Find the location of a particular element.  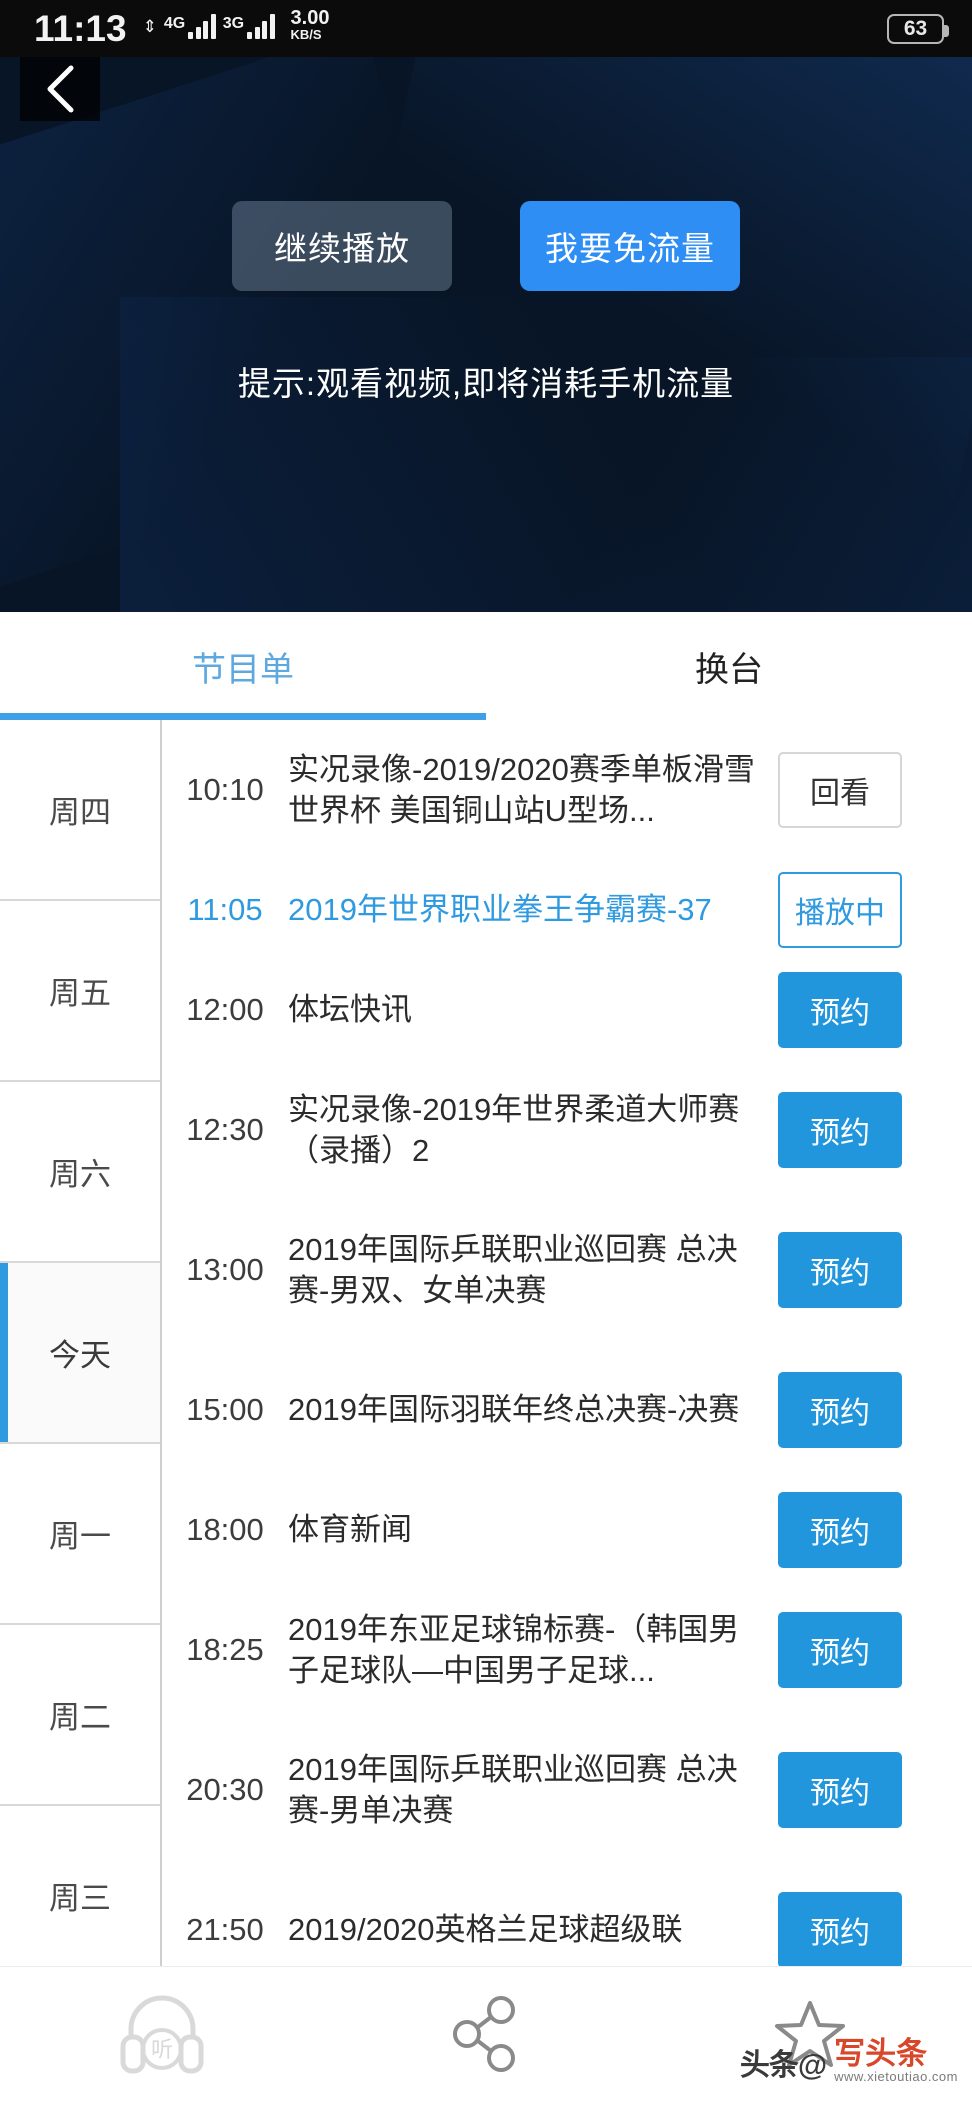

sim1-signal: 4G is located at coordinates (190, 31).